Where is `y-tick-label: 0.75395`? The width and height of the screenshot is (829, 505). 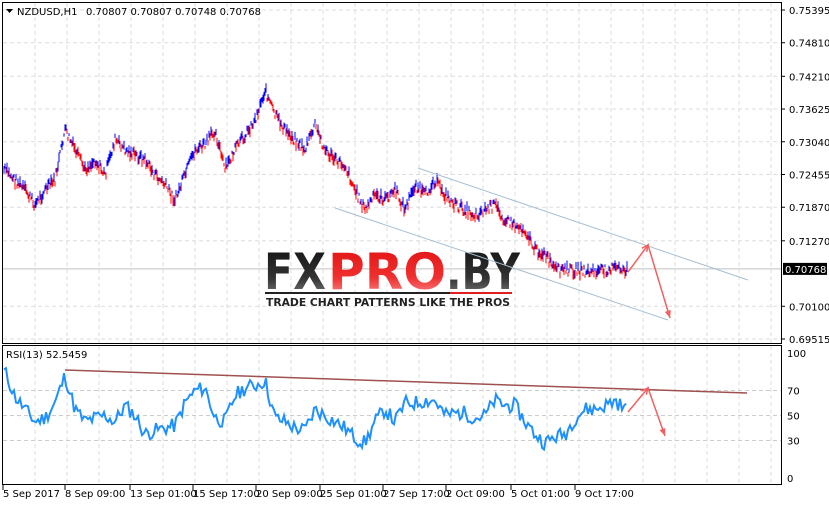 y-tick-label: 0.75395 is located at coordinates (809, 11).